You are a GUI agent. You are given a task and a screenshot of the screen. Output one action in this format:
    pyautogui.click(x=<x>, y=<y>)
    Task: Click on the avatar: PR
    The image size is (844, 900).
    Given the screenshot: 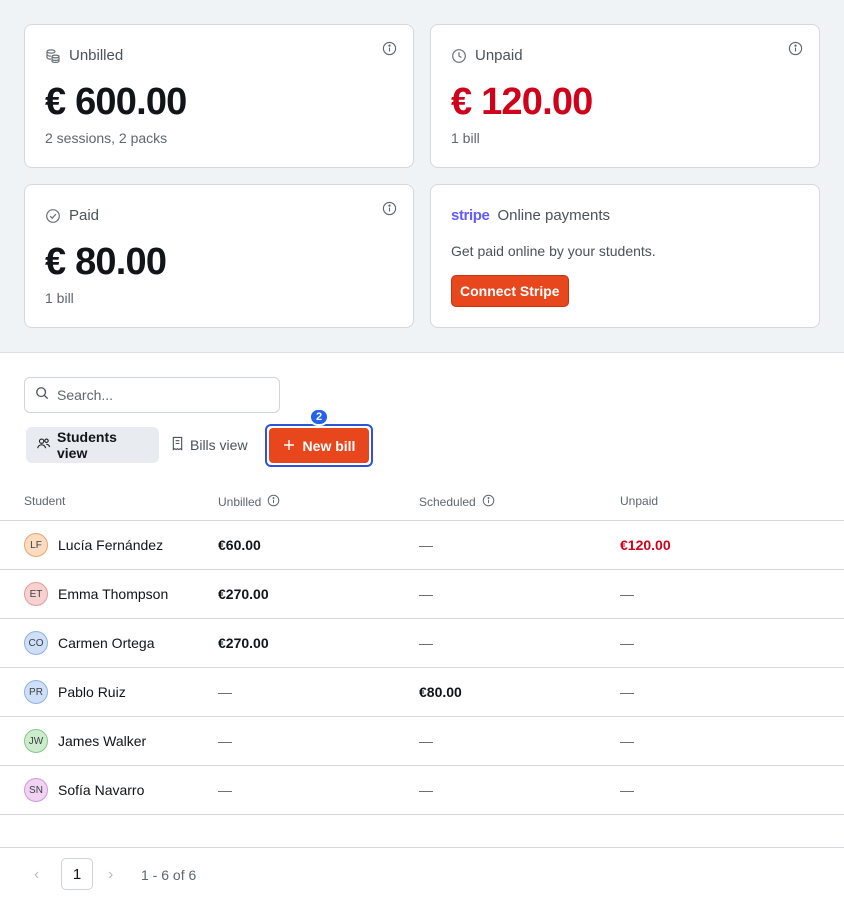 What is the action you would take?
    pyautogui.click(x=36, y=692)
    